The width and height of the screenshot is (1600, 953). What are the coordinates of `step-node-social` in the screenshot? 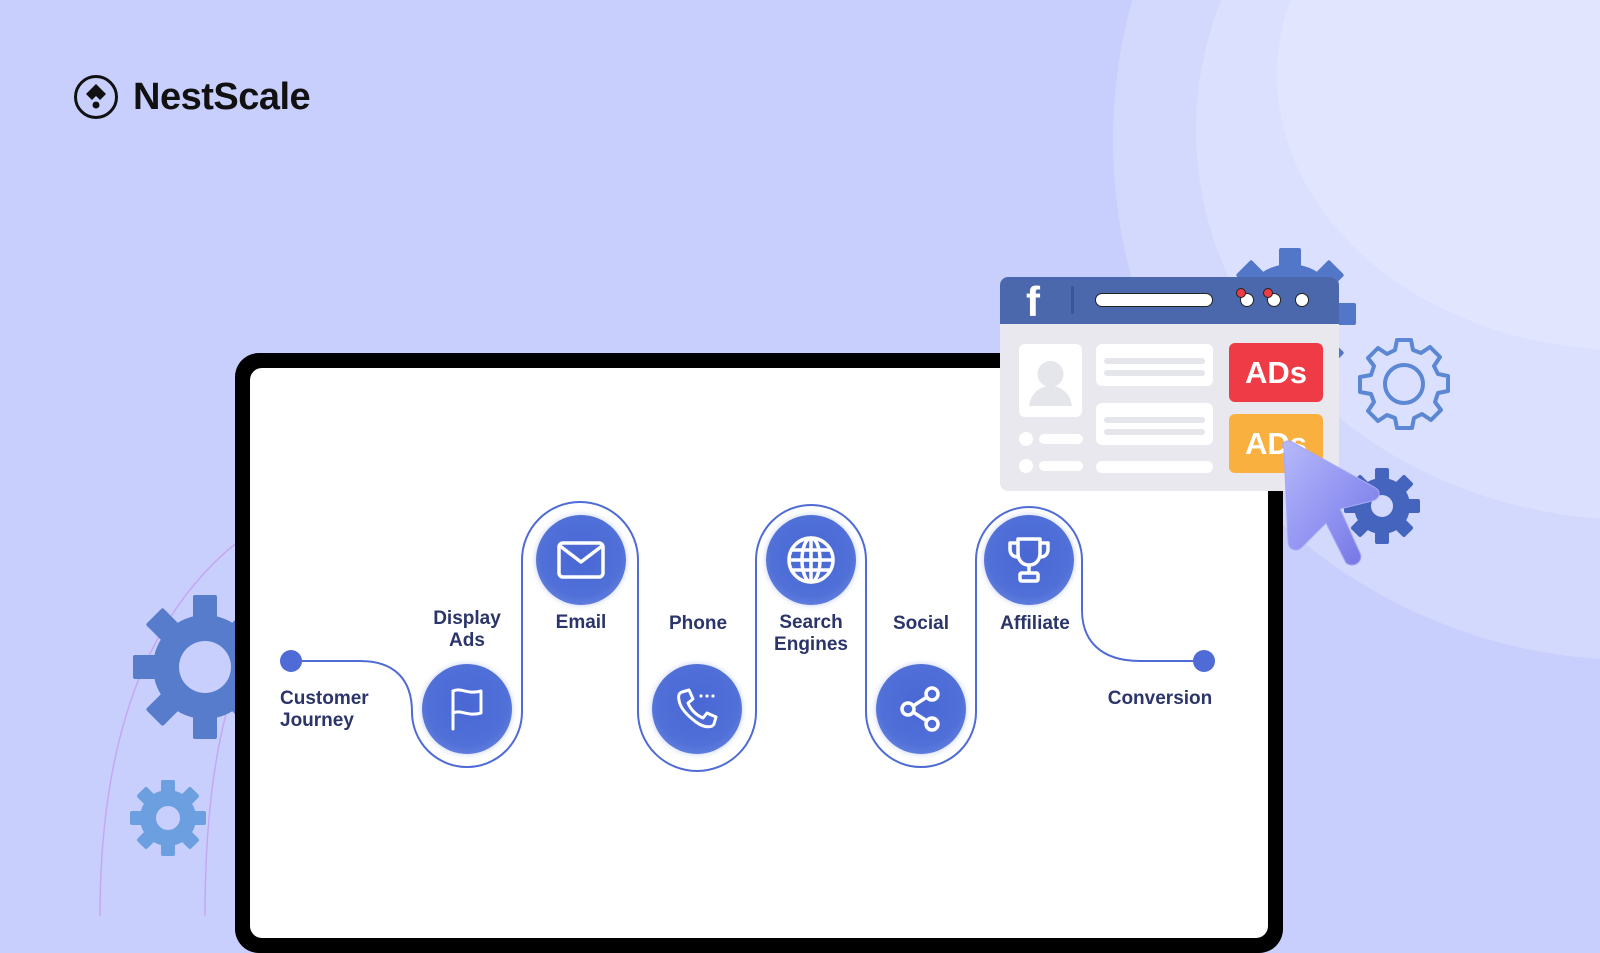 It's located at (921, 709).